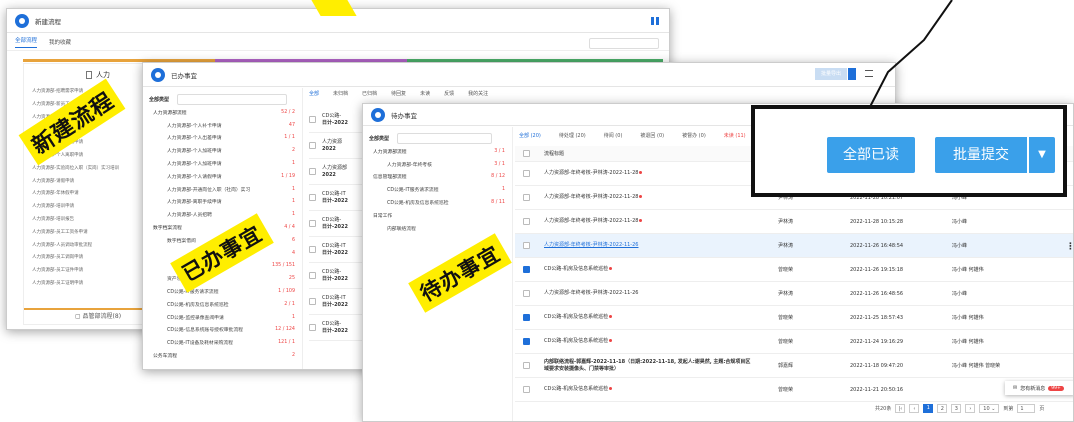 The width and height of the screenshot is (1074, 422). What do you see at coordinates (970, 408) in the screenshot?
I see `next-button: ›` at bounding box center [970, 408].